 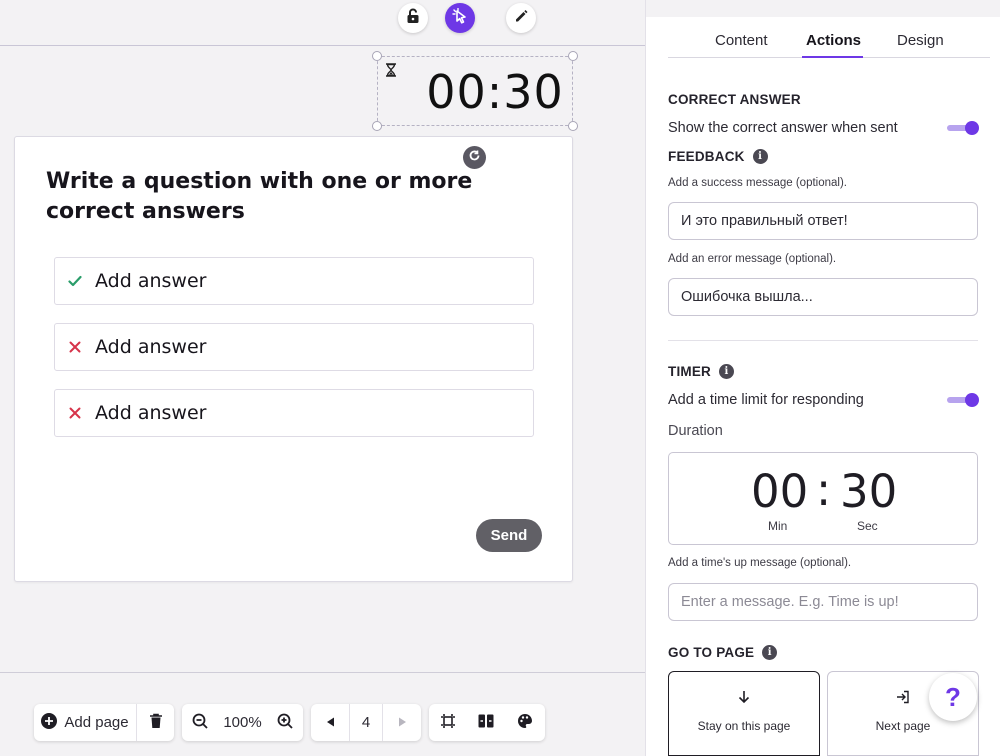 What do you see at coordinates (96, 722) in the screenshot?
I see `add-page-label: Add page` at bounding box center [96, 722].